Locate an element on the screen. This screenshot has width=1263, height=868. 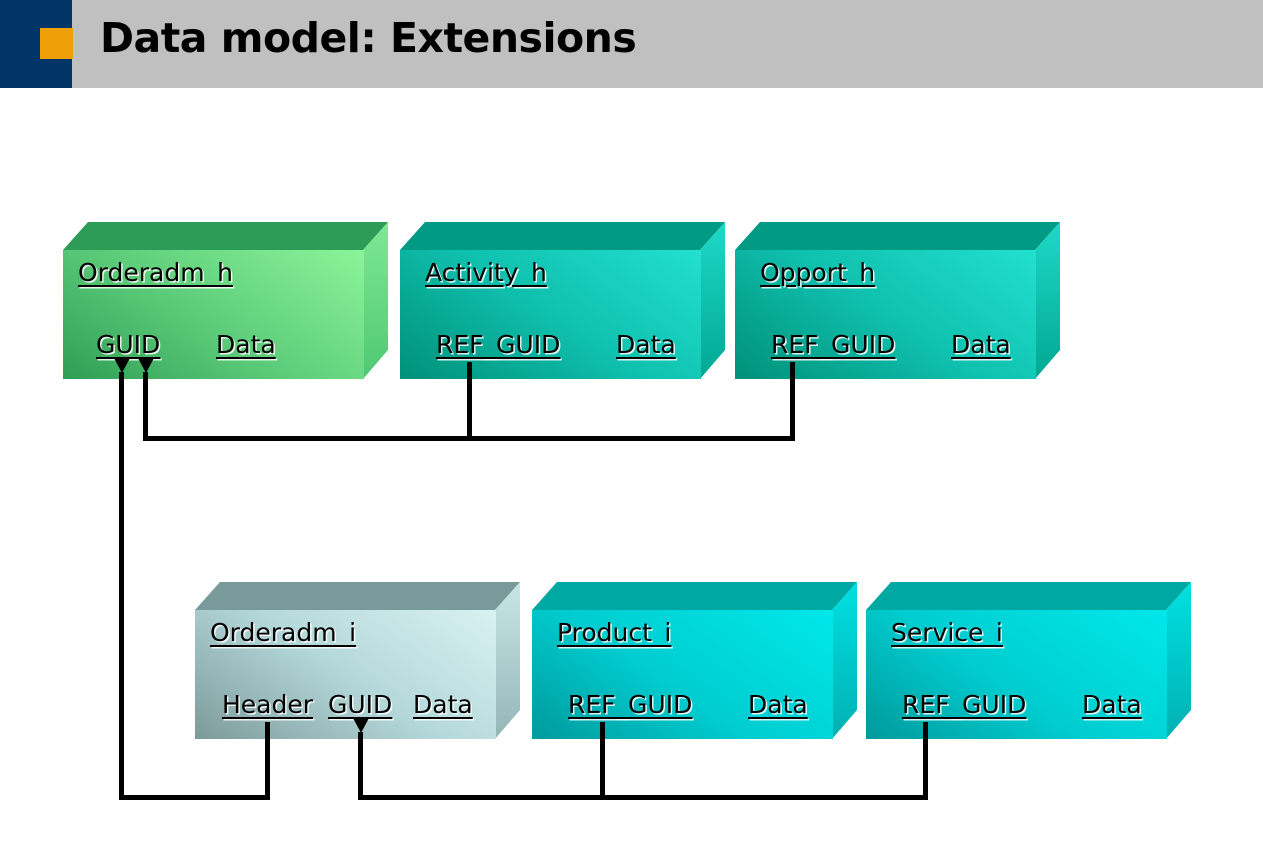
entity-box-activity-h: Activity_h REF_GUID Data is located at coordinates (562, 300).